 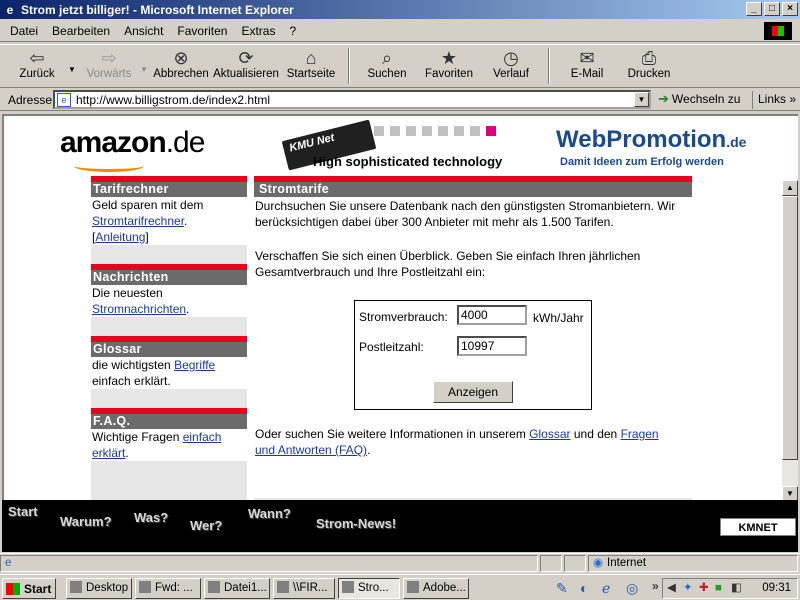 What do you see at coordinates (562, 588) in the screenshot?
I see `quicklaunch-edit-icon: ✎` at bounding box center [562, 588].